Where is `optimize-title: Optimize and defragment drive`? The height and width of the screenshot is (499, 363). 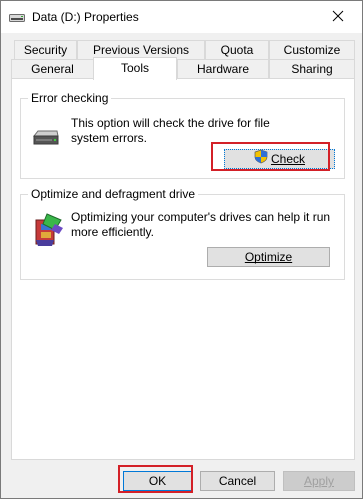 optimize-title: Optimize and defragment drive is located at coordinates (113, 194).